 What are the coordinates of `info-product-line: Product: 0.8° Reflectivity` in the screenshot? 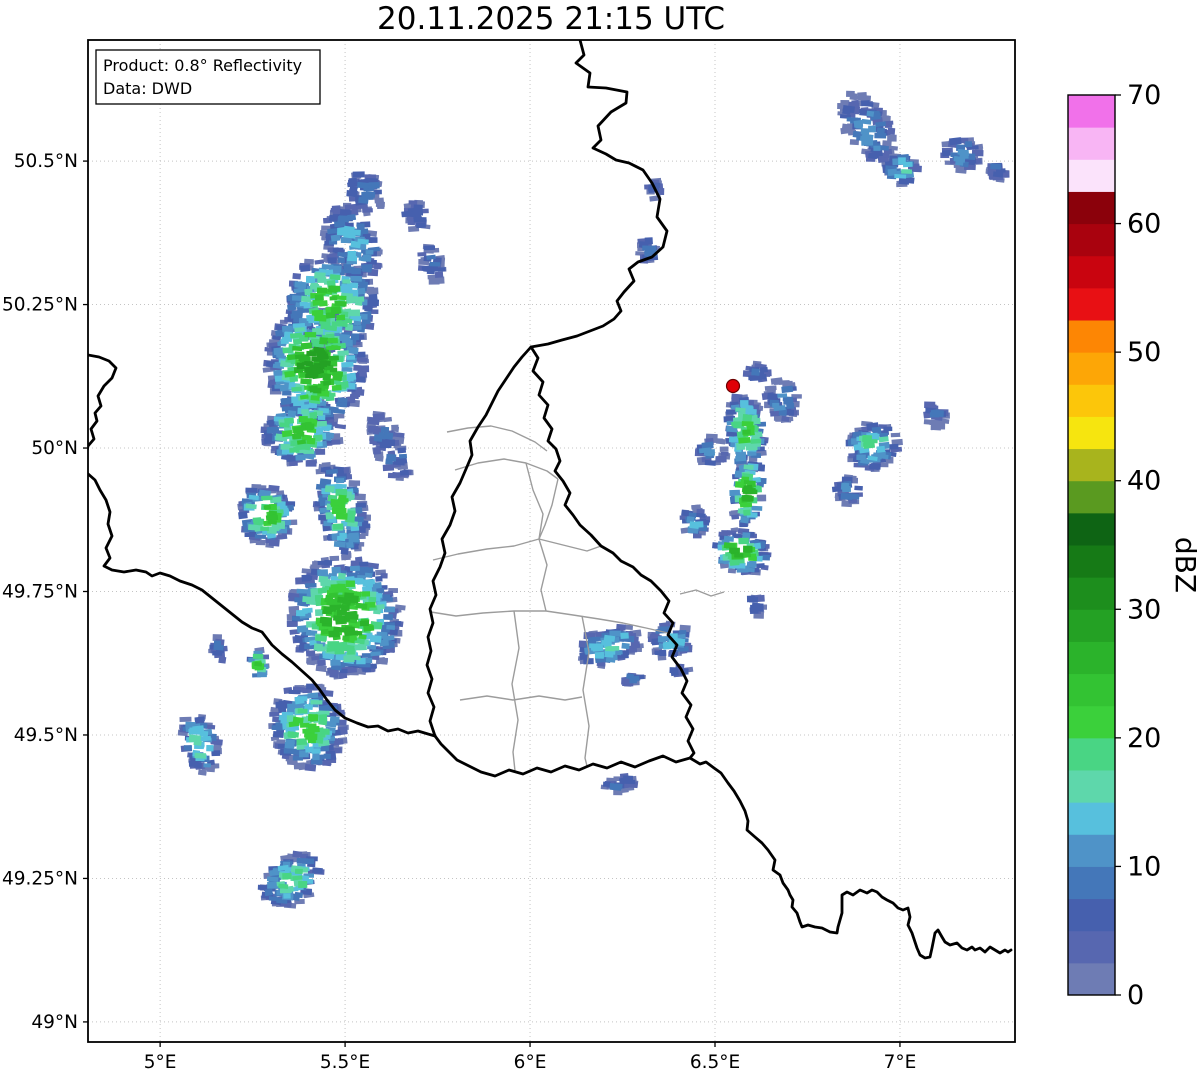 It's located at (202, 65).